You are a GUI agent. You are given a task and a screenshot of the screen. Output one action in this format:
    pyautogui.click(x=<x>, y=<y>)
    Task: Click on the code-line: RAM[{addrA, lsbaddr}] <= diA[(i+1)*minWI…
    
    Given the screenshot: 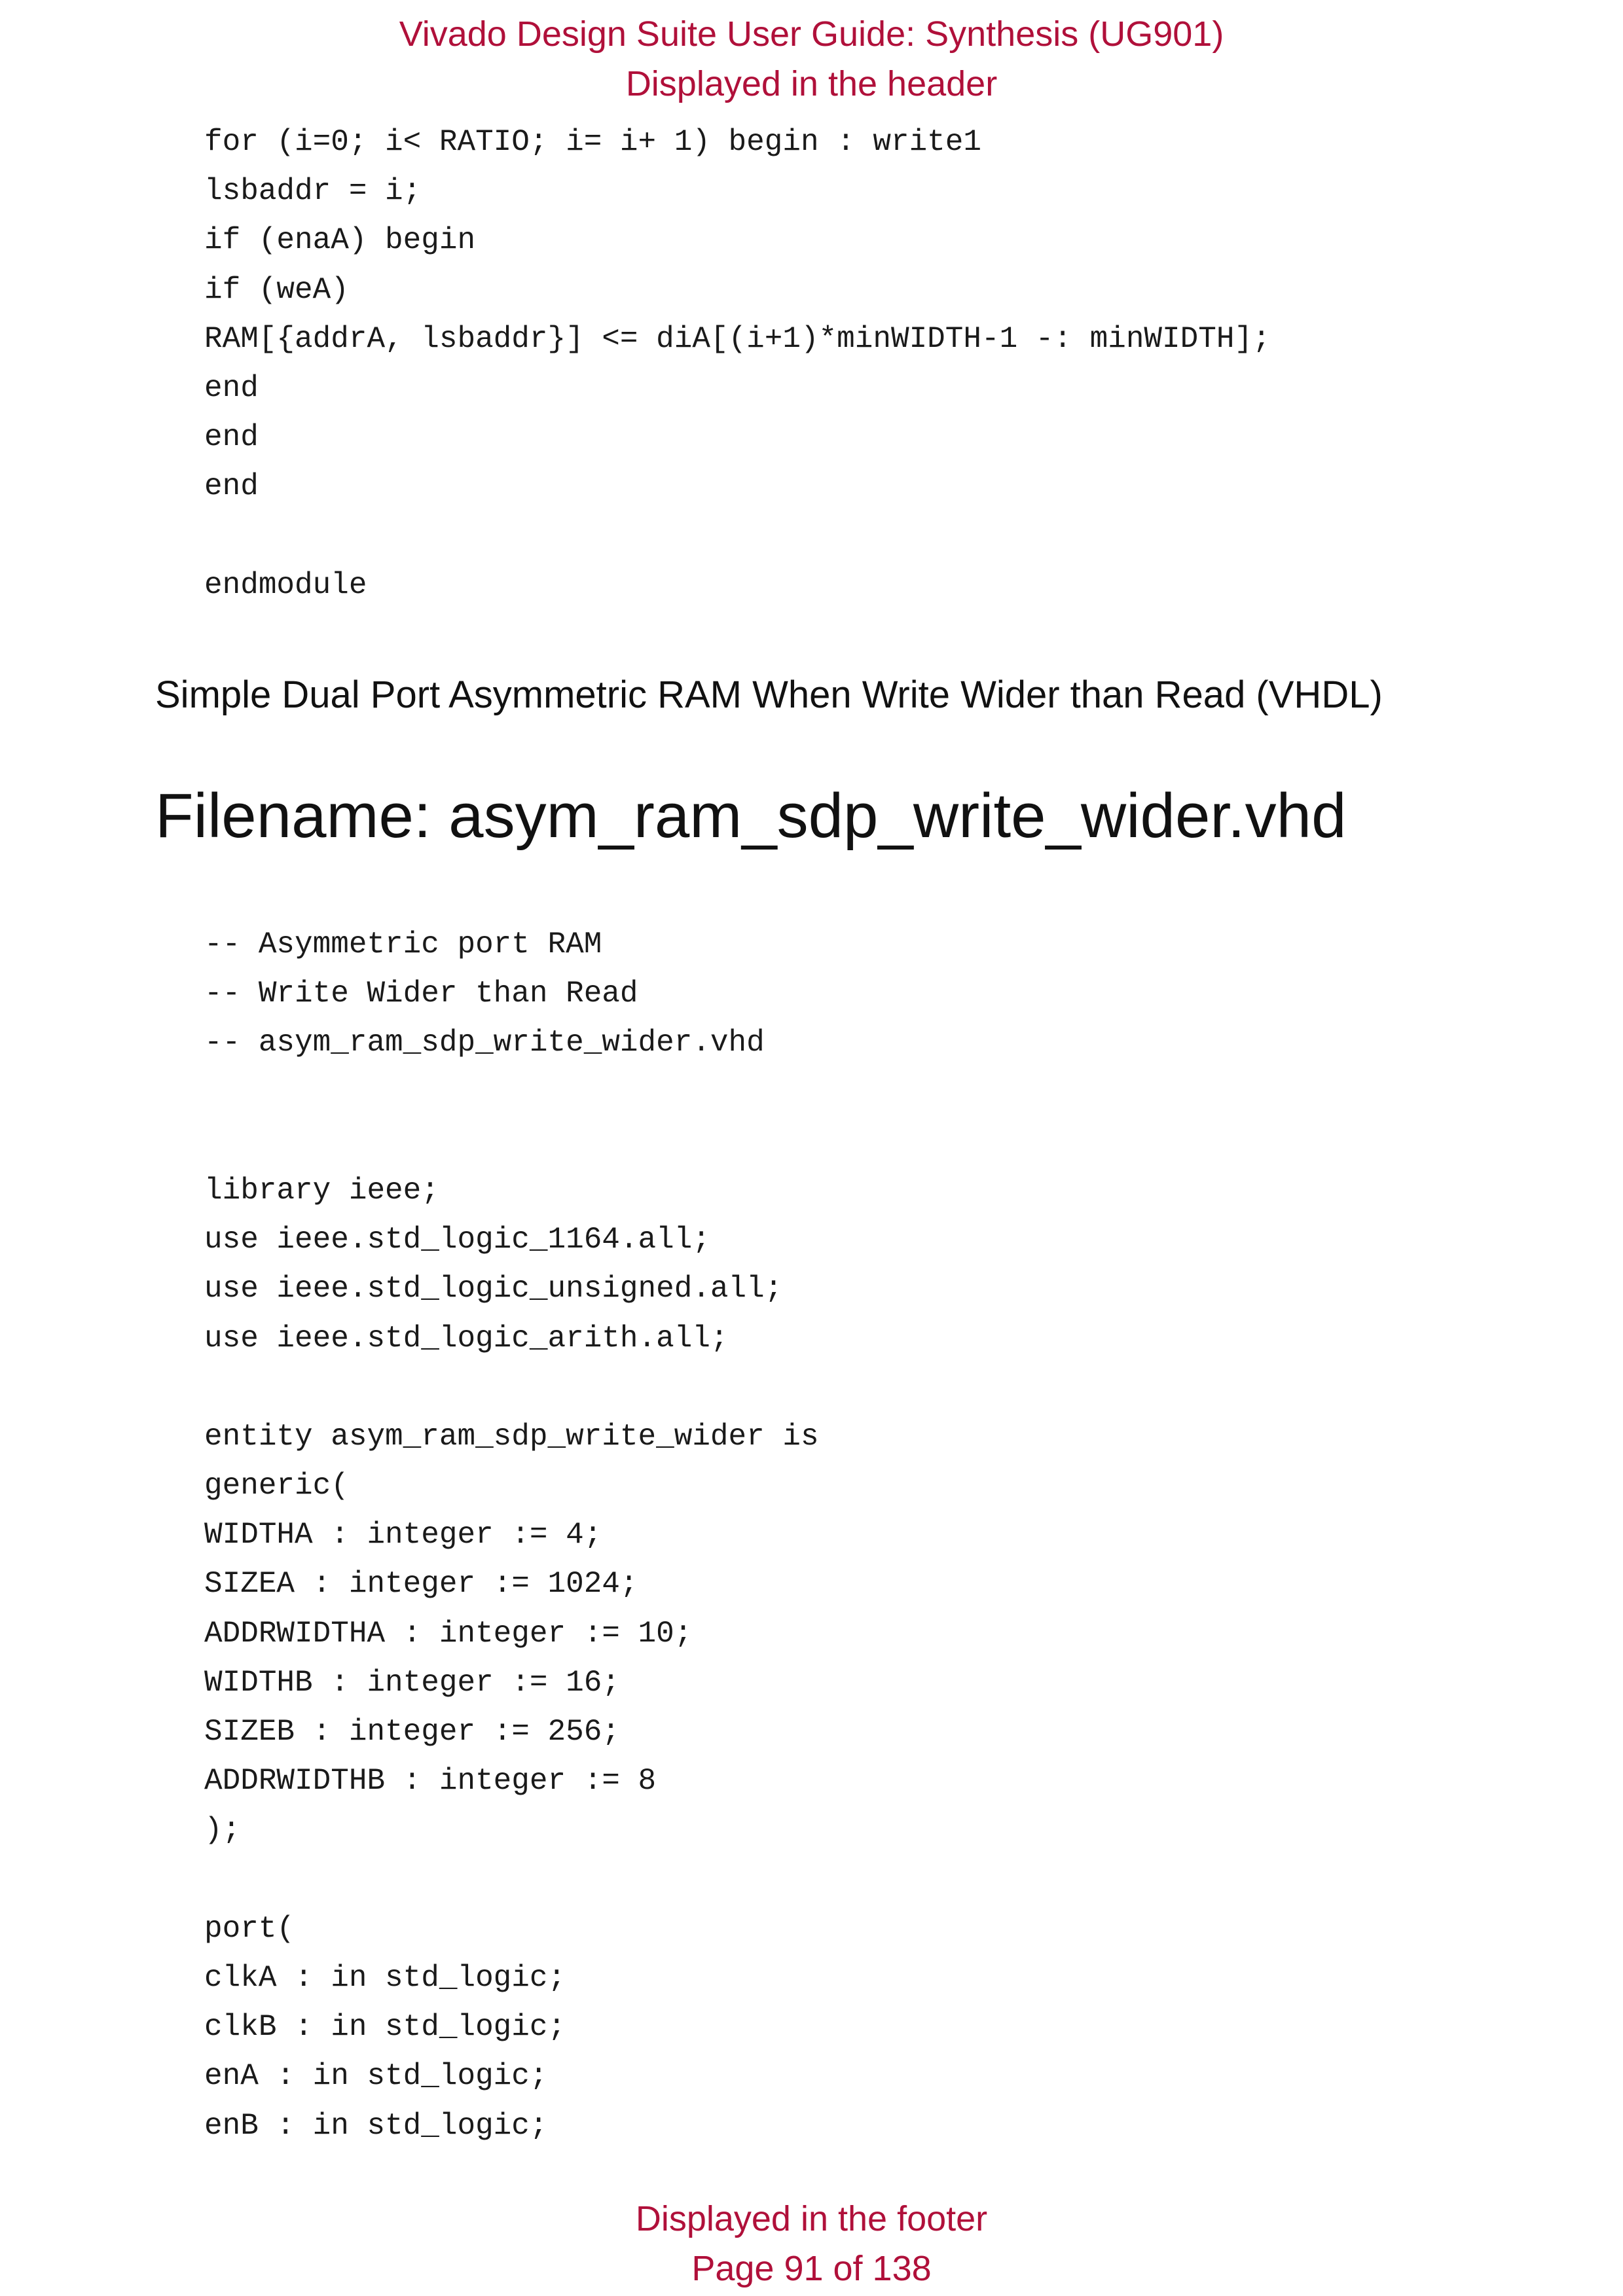 What is the action you would take?
    pyautogui.click(x=737, y=338)
    